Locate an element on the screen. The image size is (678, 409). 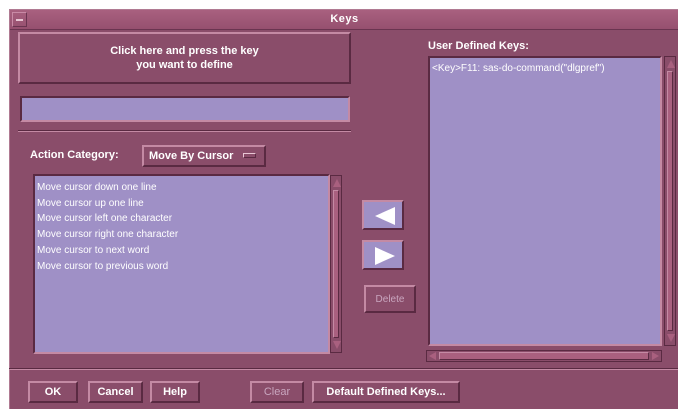
action-list-scrollbar is located at coordinates (336, 264).